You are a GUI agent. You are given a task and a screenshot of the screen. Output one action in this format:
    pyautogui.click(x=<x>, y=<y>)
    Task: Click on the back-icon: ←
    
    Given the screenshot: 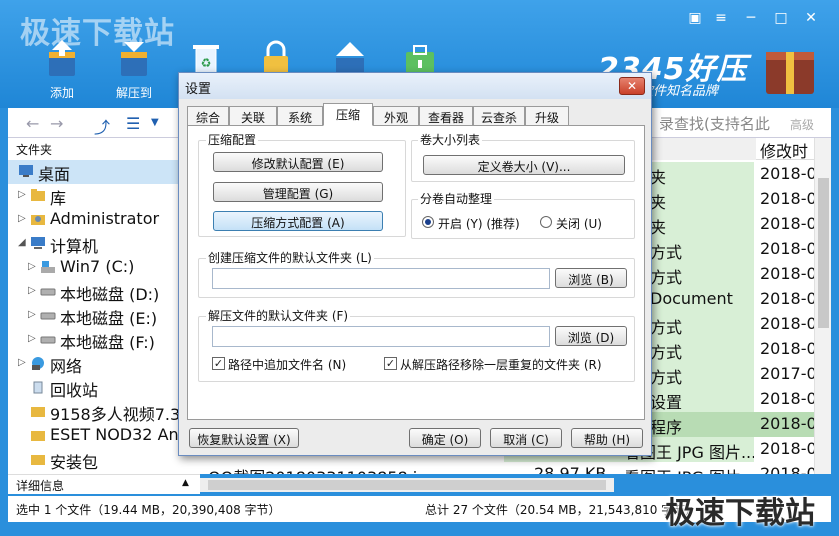 What is the action you would take?
    pyautogui.click(x=32, y=123)
    